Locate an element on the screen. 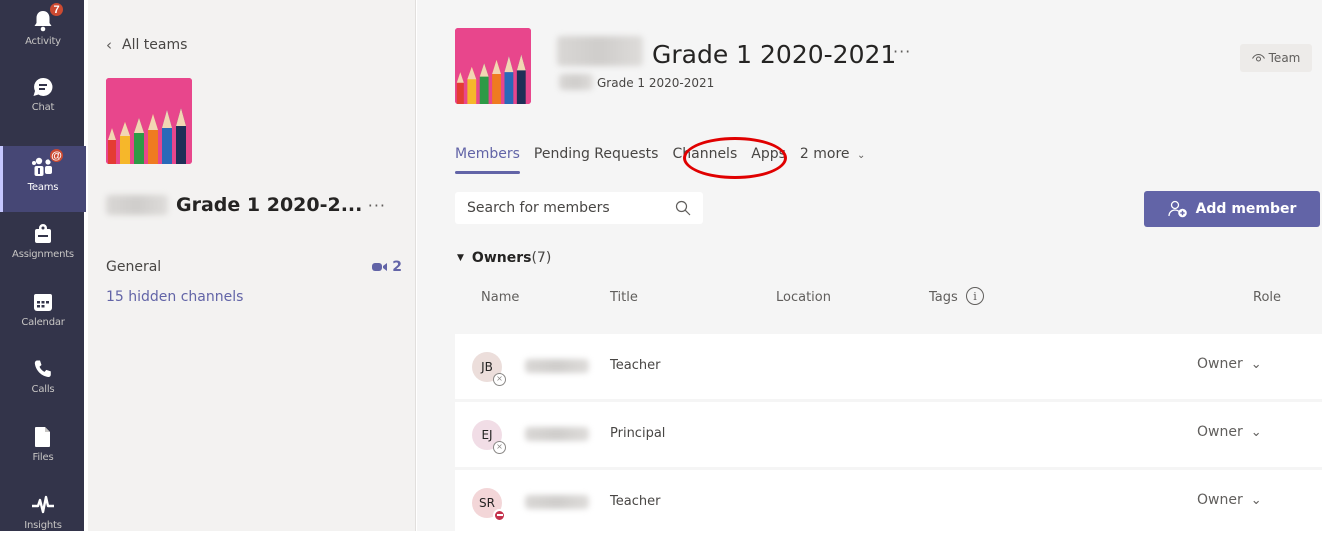 The image size is (1322, 550). hidden-channels-link: 15 hidden channels is located at coordinates (174, 297).